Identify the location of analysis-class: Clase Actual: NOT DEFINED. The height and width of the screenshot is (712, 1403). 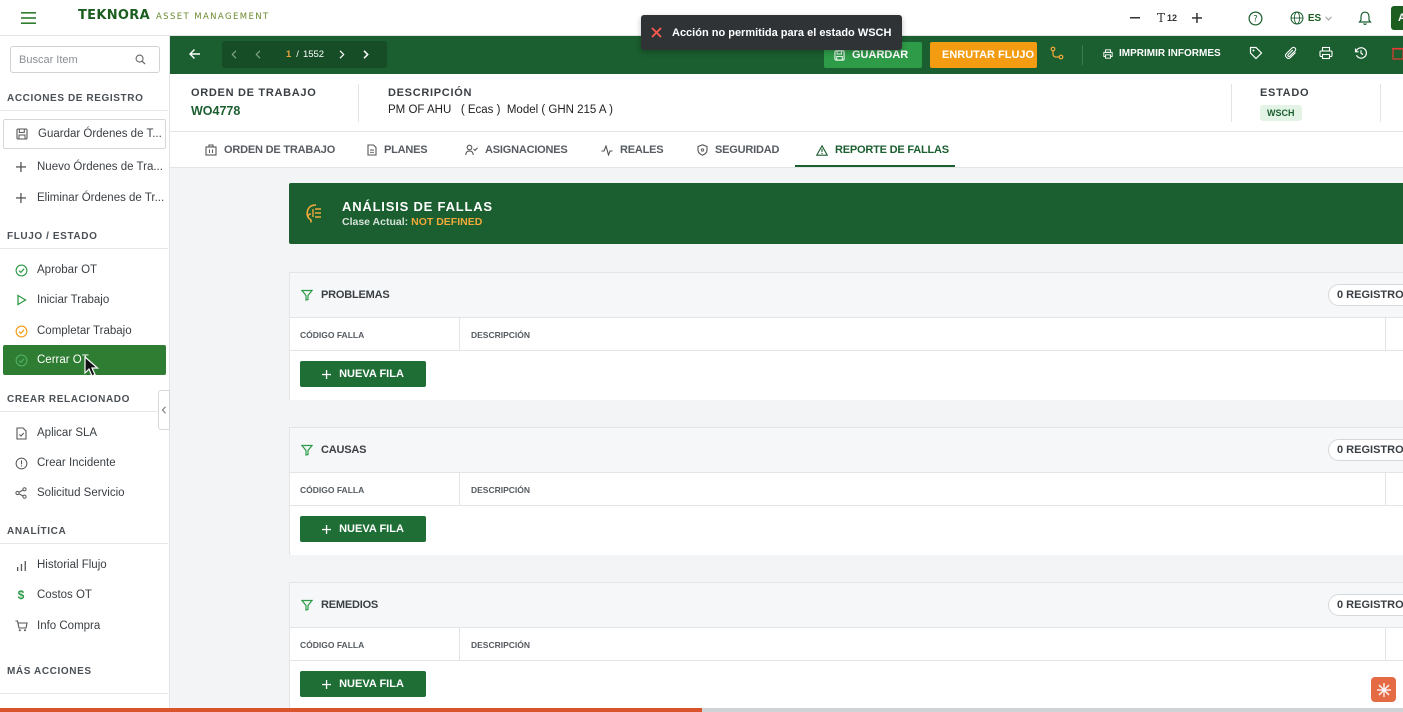
(412, 222).